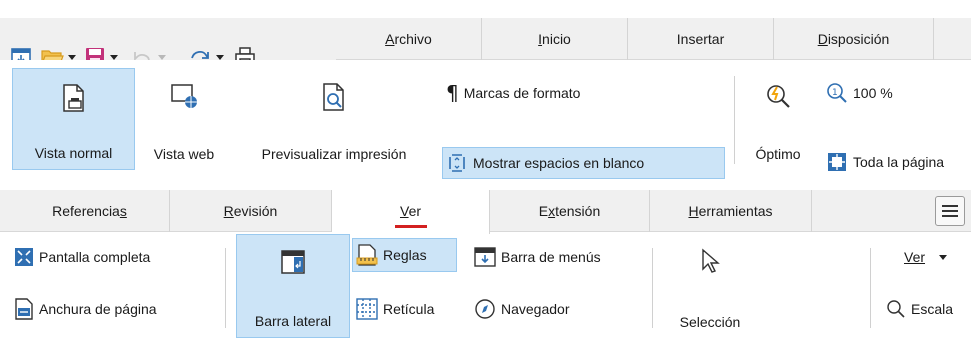 This screenshot has height=342, width=971. What do you see at coordinates (95, 257) in the screenshot?
I see `pantalla-completa-label: Pantalla completa` at bounding box center [95, 257].